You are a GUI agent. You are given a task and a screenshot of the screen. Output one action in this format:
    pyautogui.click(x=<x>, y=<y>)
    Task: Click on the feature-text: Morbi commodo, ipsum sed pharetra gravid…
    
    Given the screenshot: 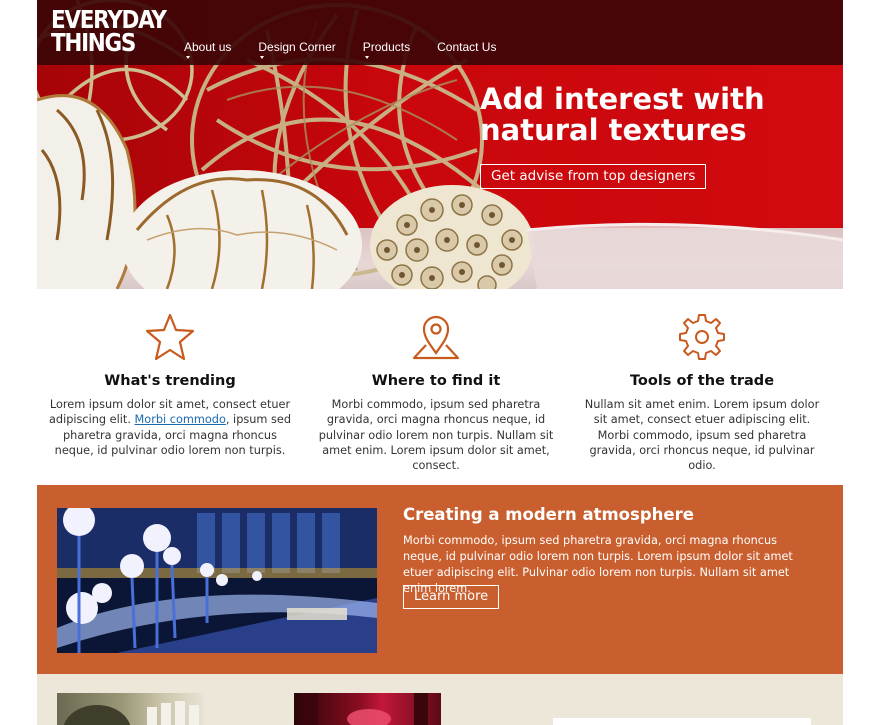 What is the action you would take?
    pyautogui.click(x=436, y=435)
    